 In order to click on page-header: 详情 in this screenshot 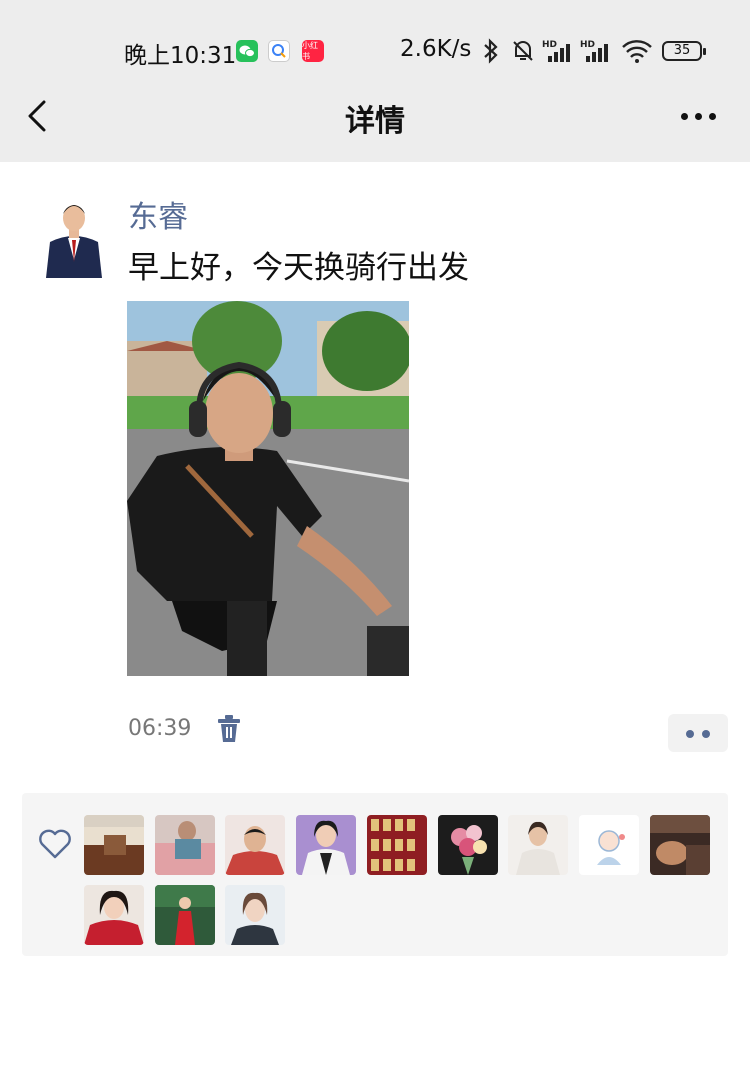, I will do `click(375, 117)`.